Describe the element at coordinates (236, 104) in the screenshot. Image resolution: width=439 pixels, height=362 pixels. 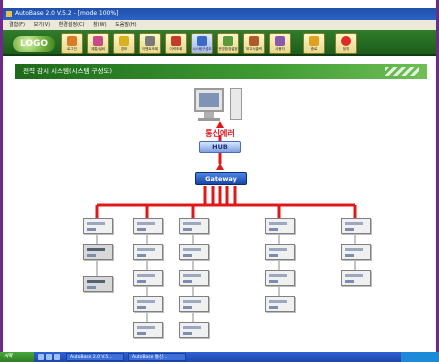
I see `pc-tower-icon` at that location.